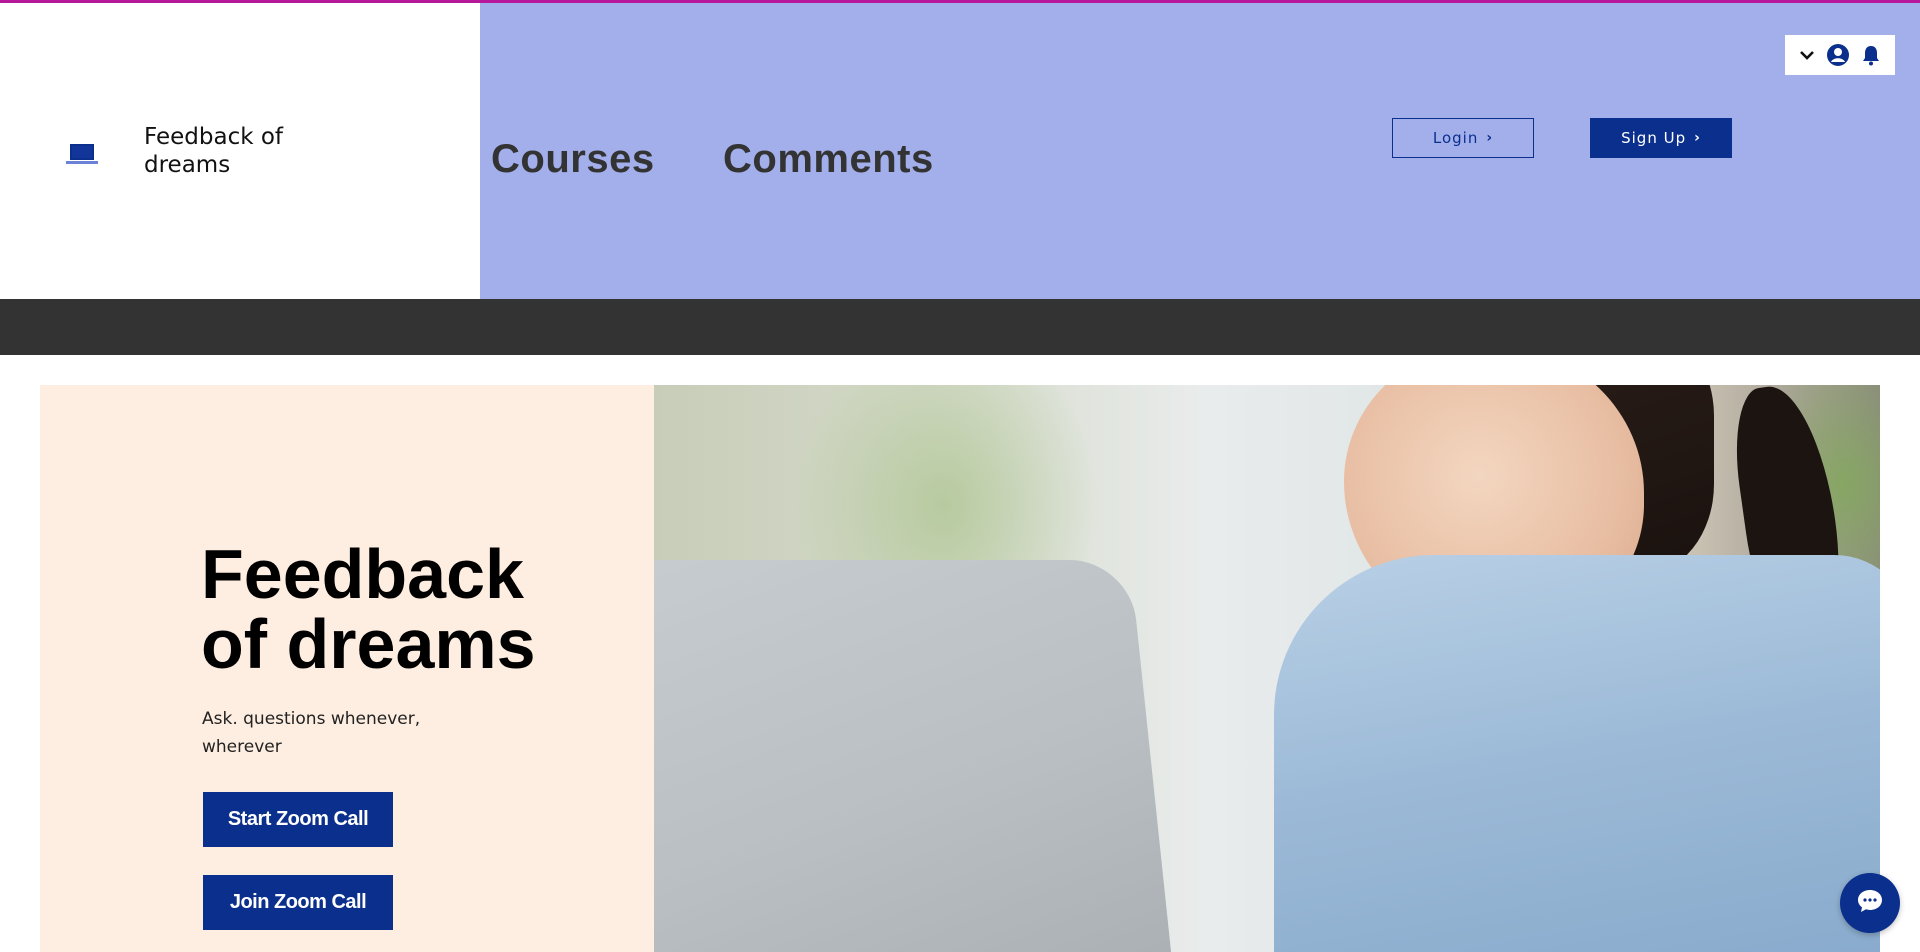 The width and height of the screenshot is (1920, 952). I want to click on logo-panel: Feedback of dreams, so click(240, 151).